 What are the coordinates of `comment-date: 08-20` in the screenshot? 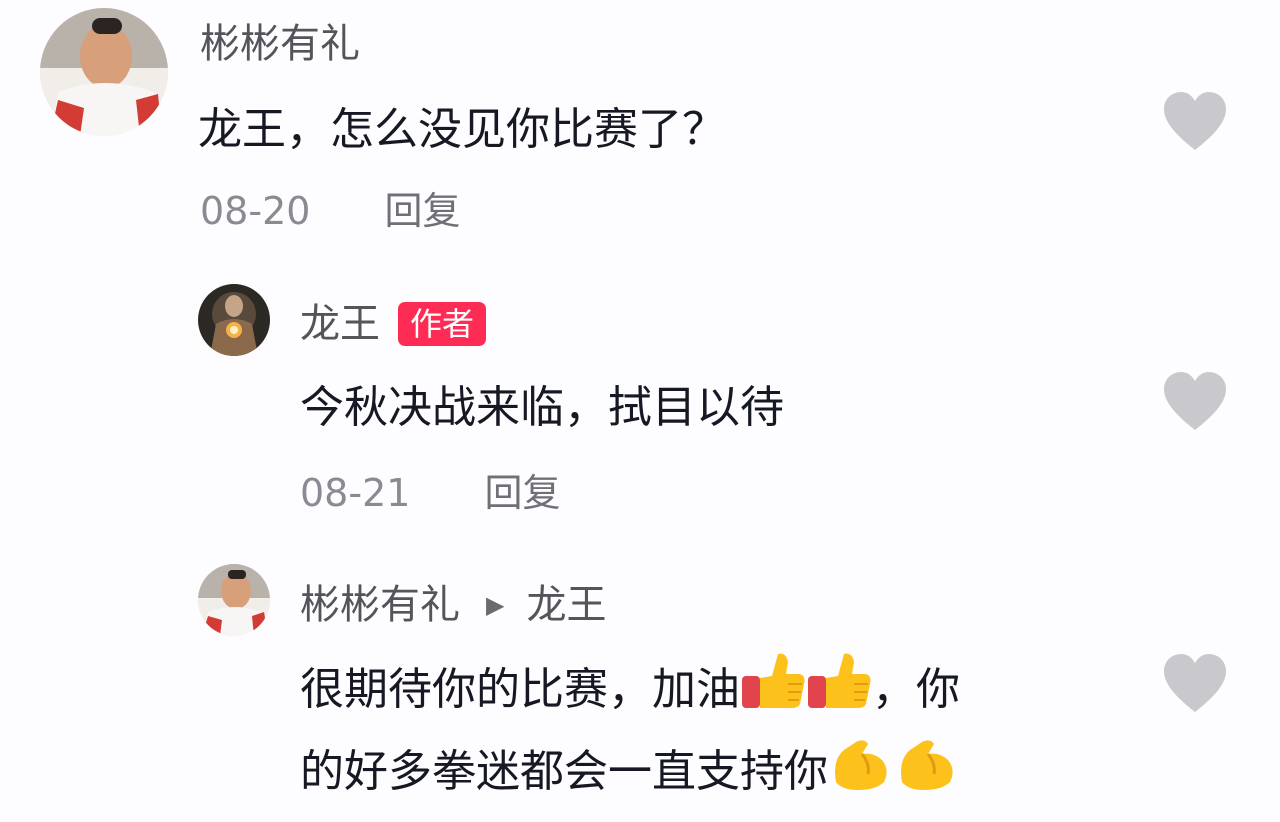 It's located at (255, 211).